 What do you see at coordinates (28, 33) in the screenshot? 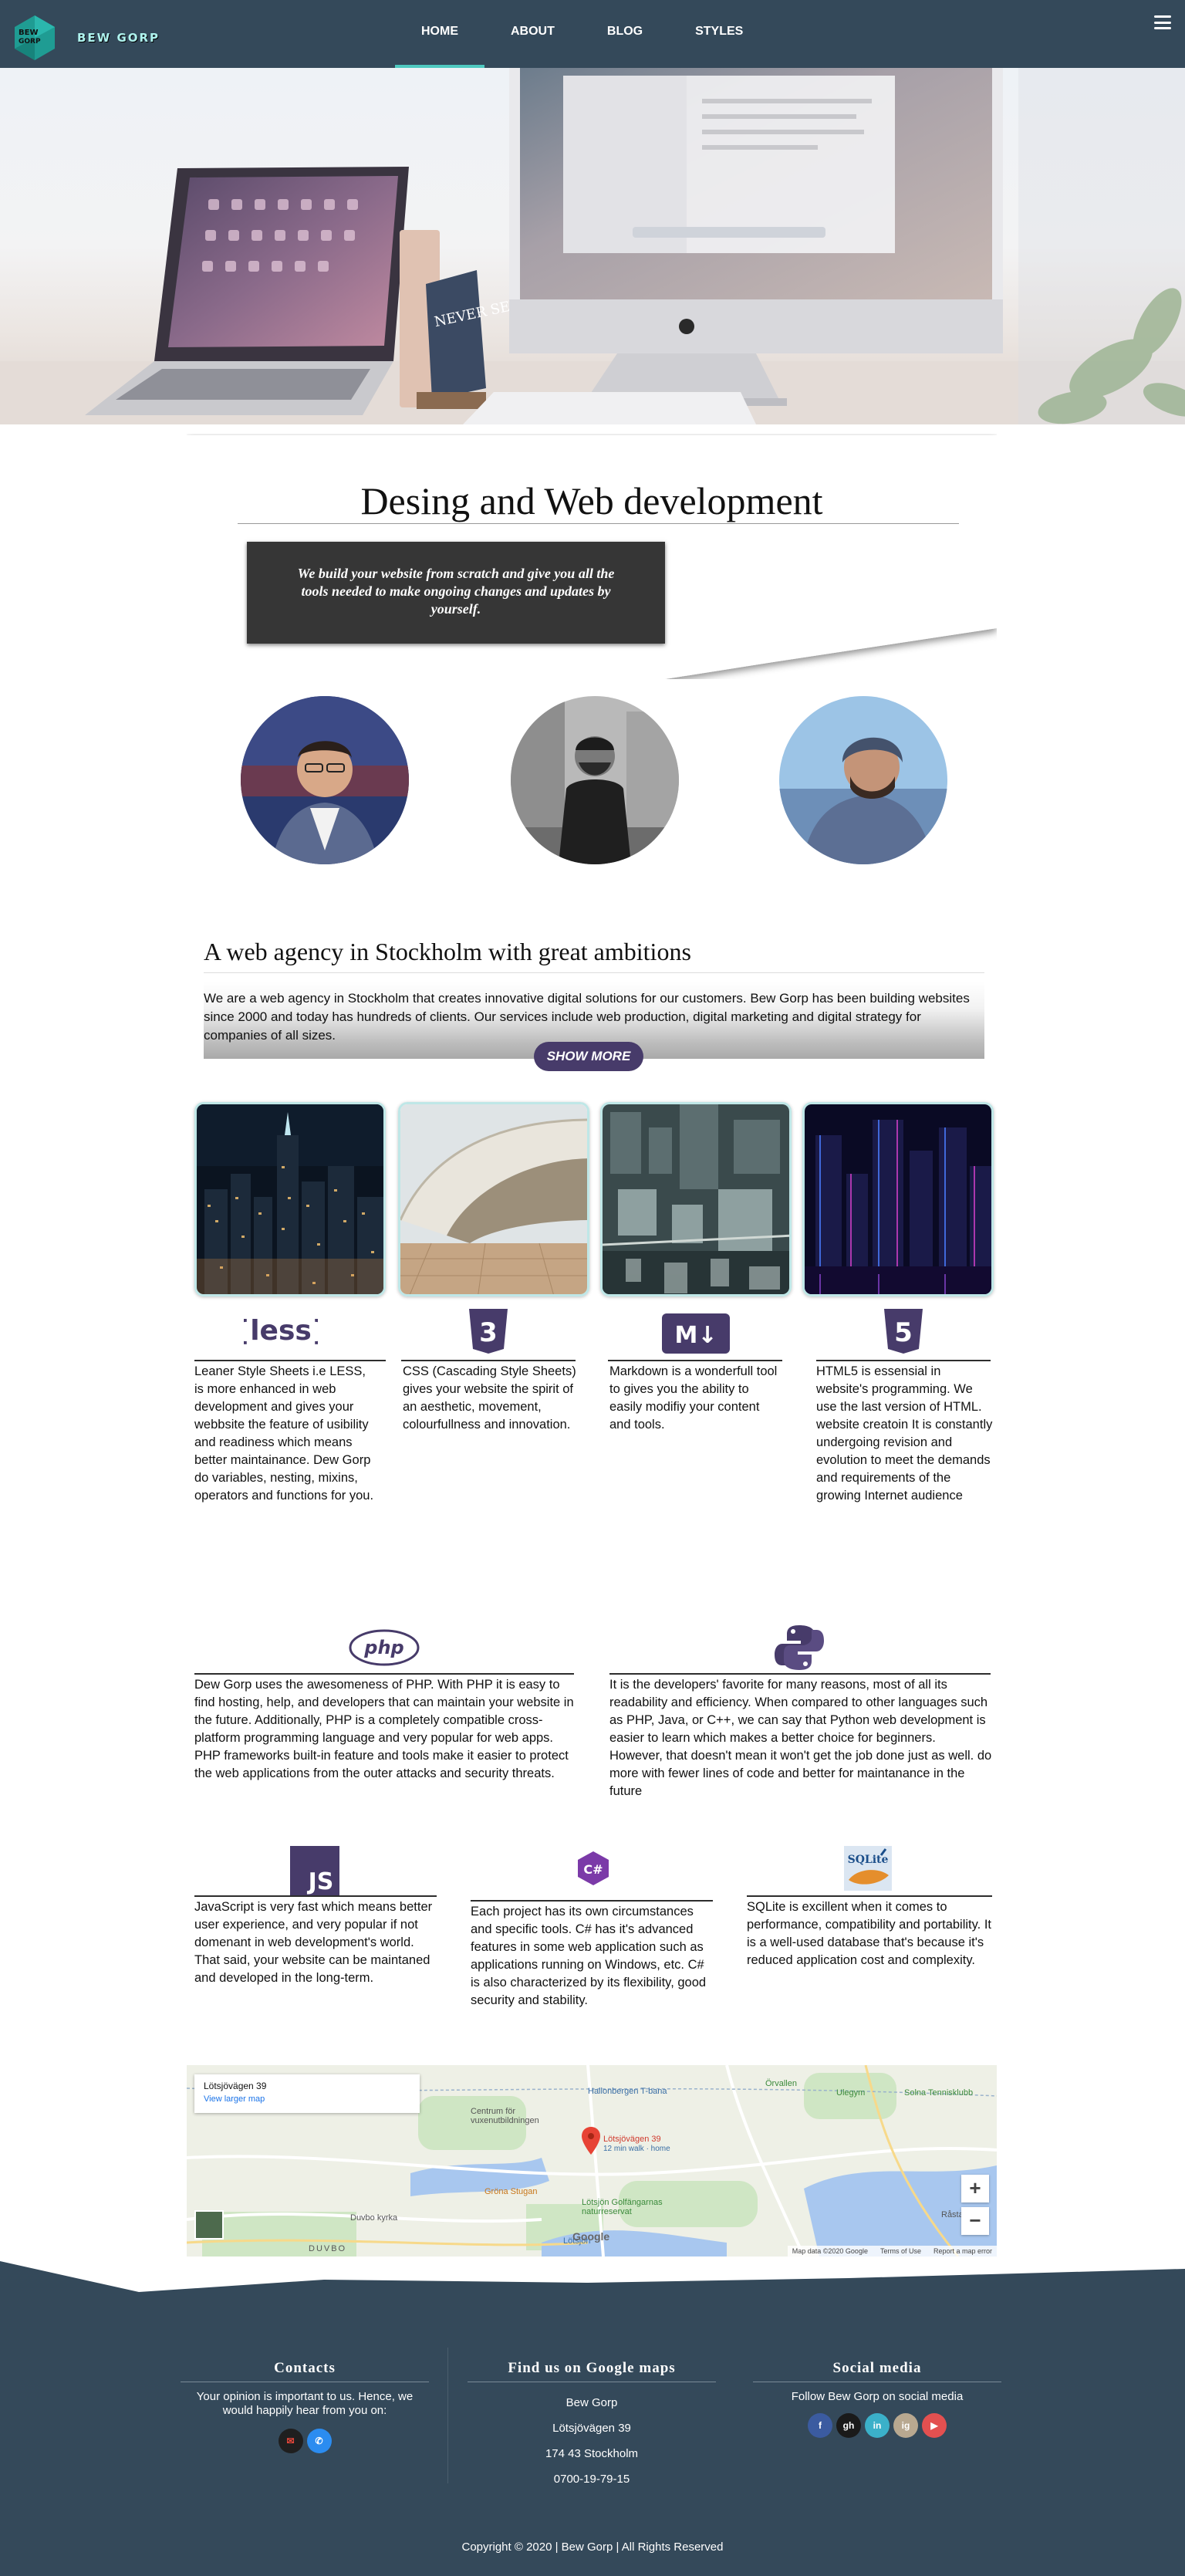
I see `svg-text: BEW` at bounding box center [28, 33].